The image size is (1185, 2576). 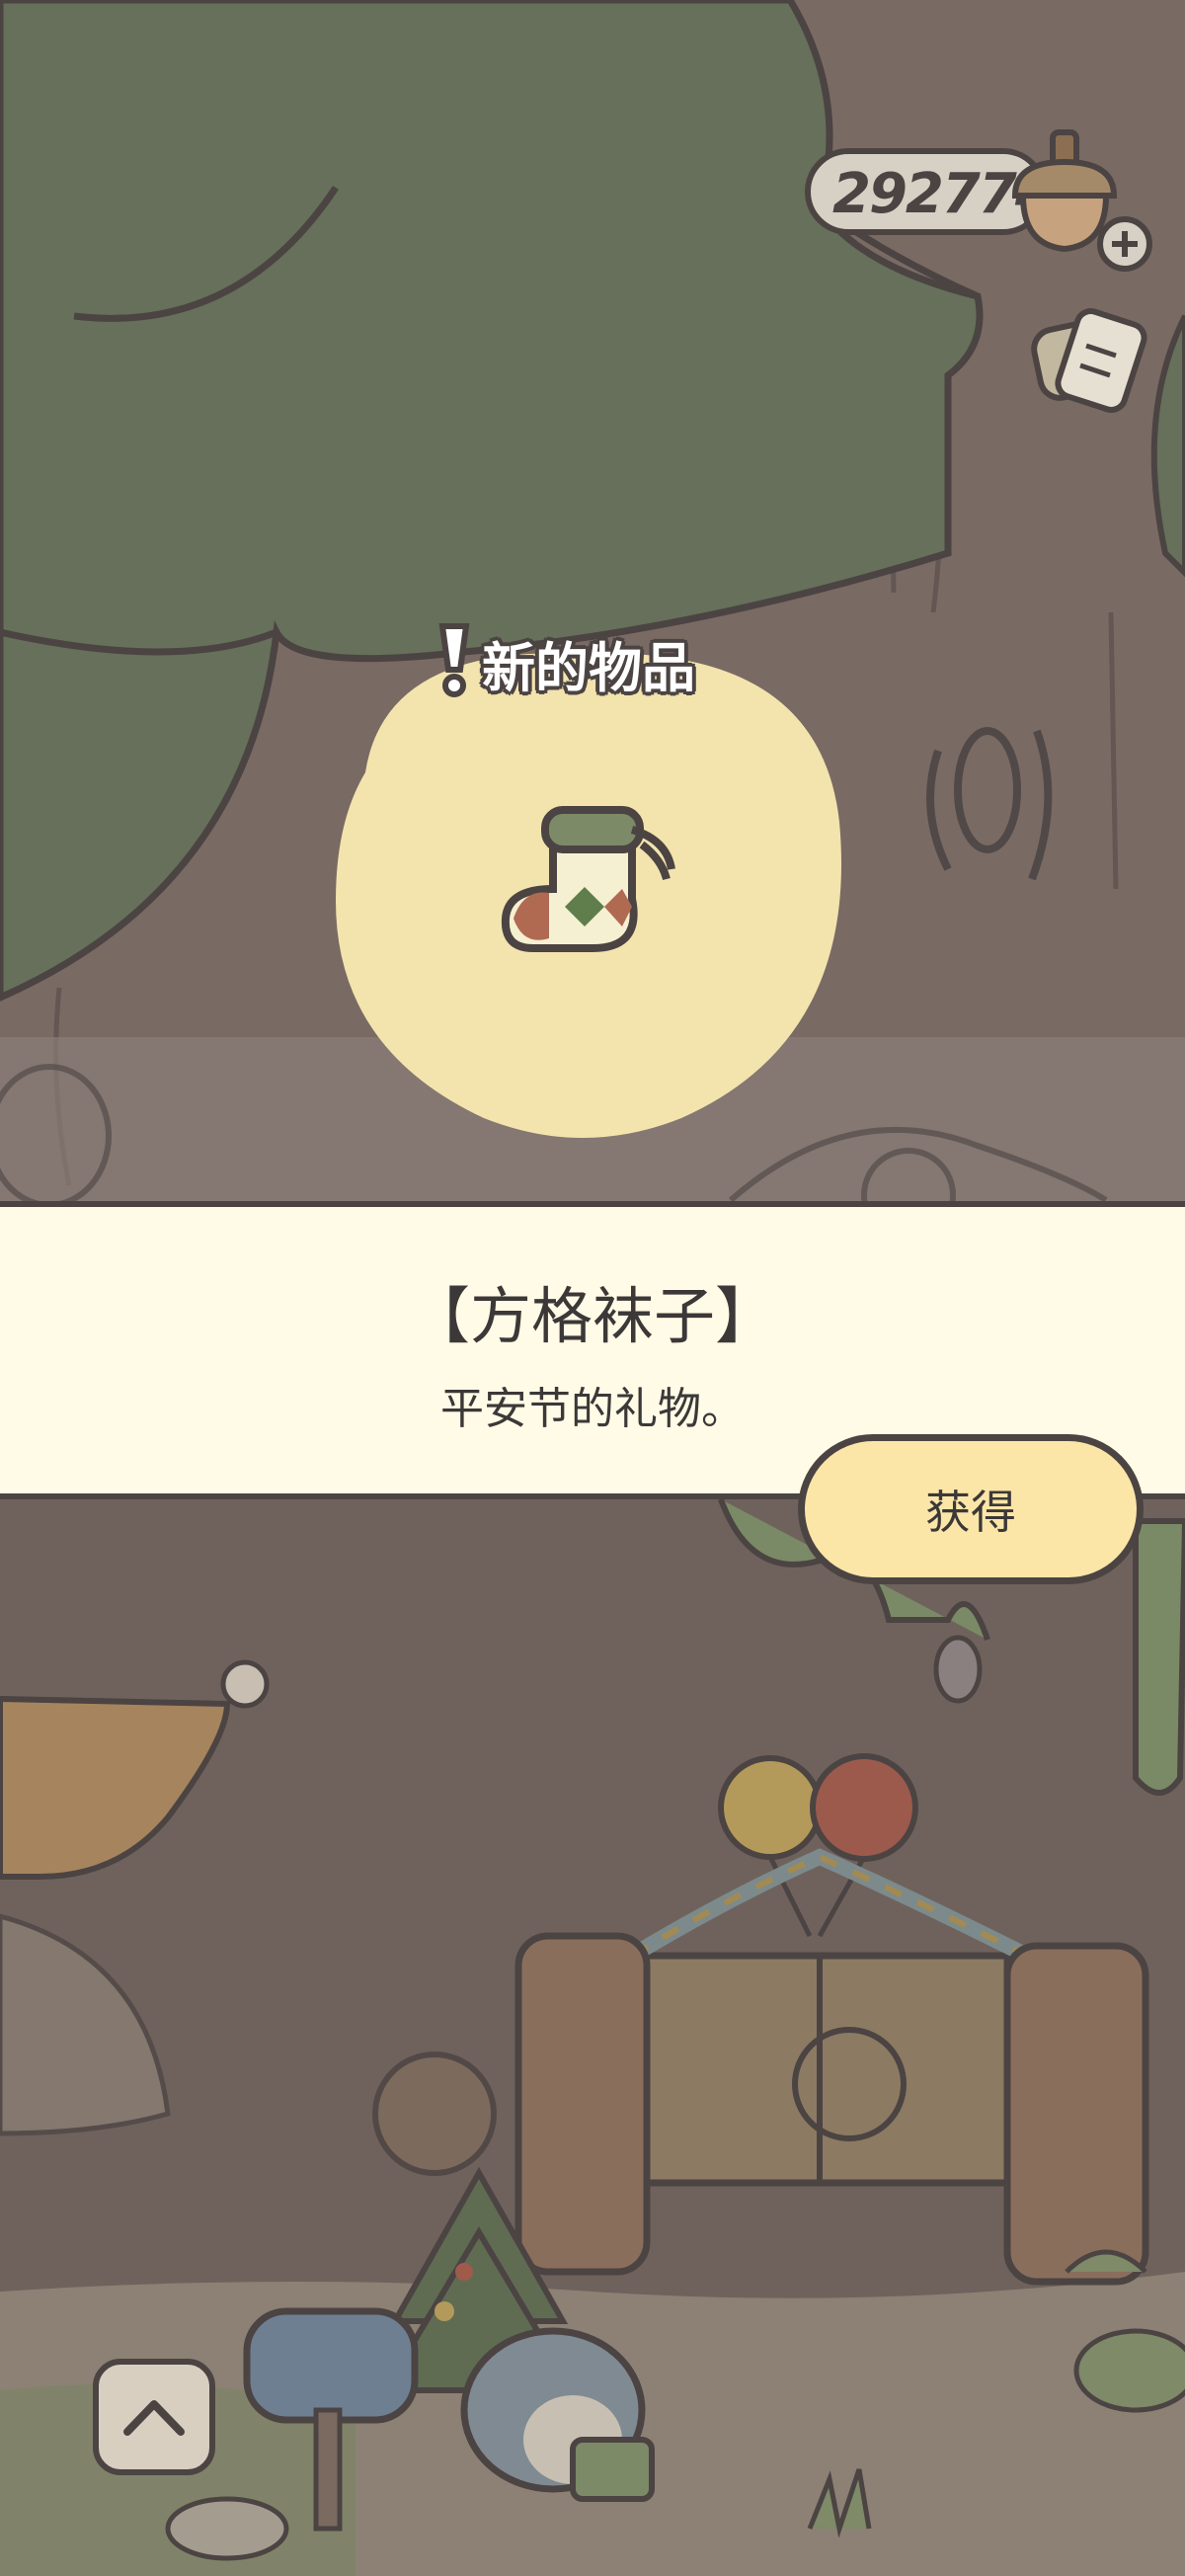 I want to click on plus-icon, so click(x=1124, y=244).